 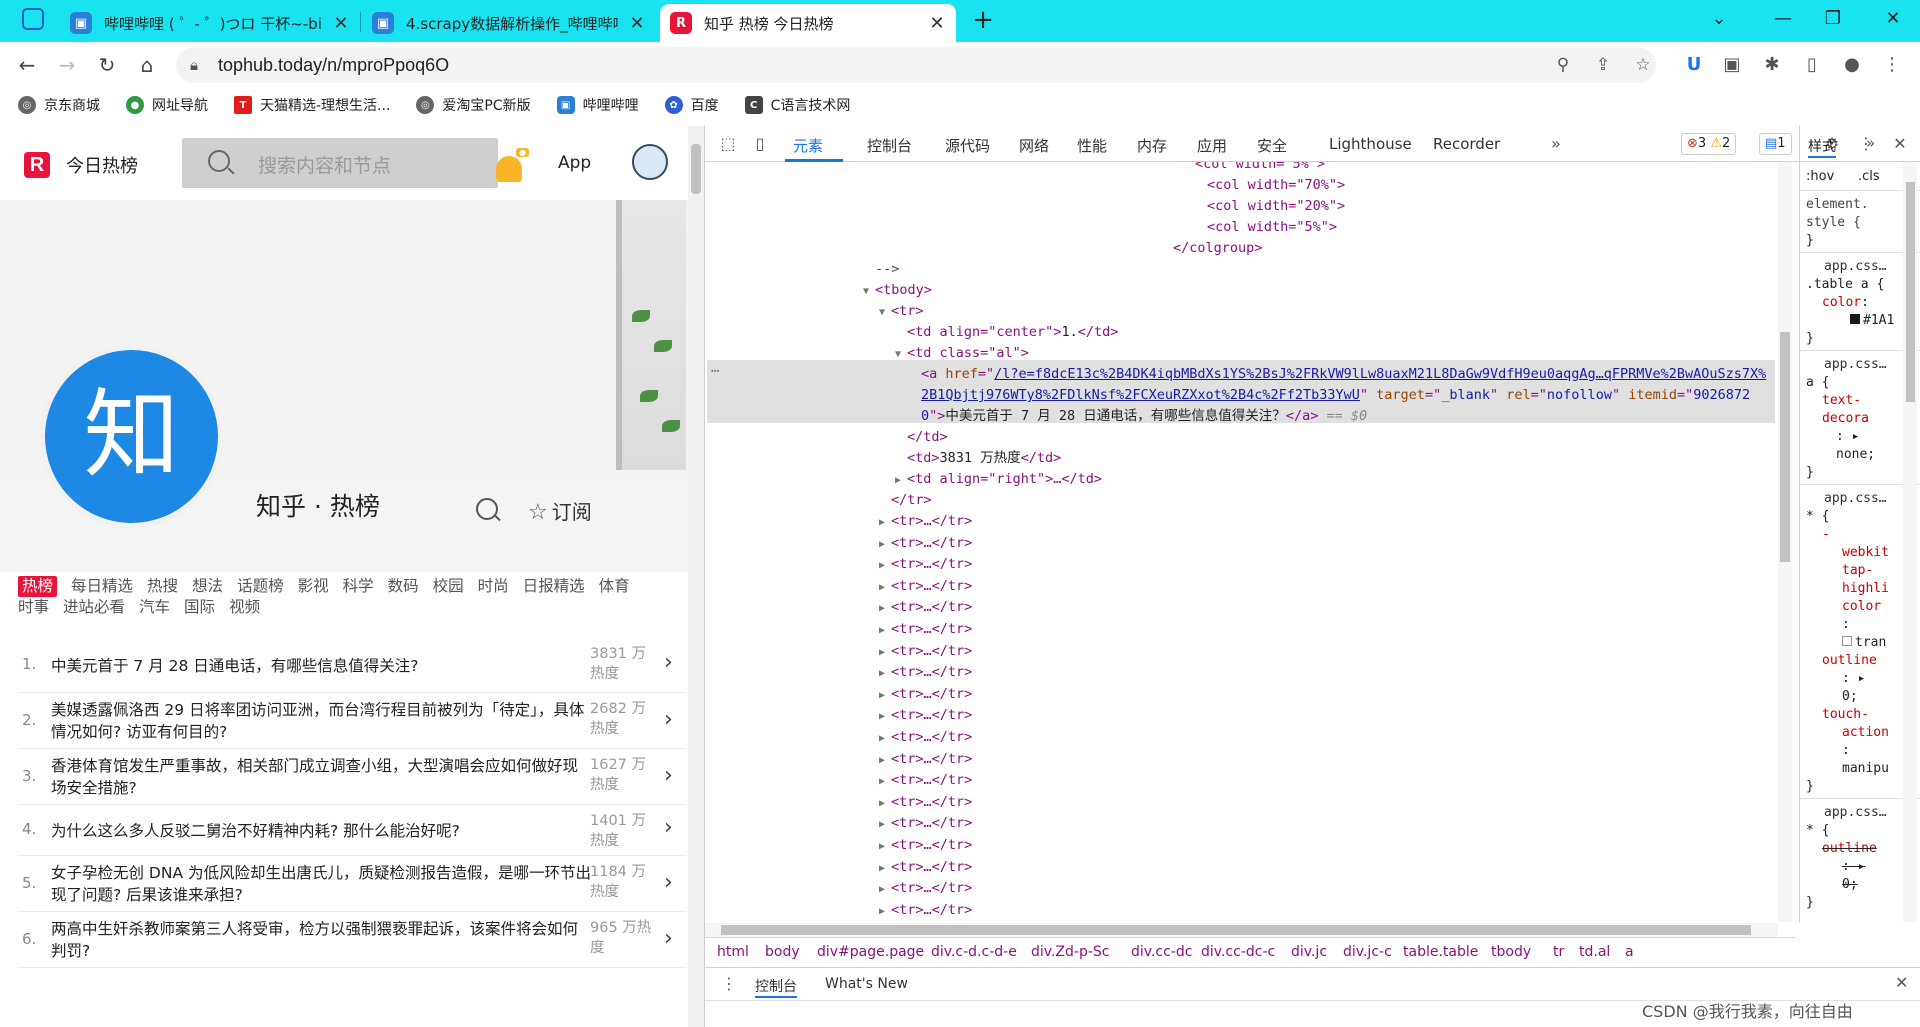 I want to click on subscribe-button: ☆ 订阅, so click(x=560, y=510).